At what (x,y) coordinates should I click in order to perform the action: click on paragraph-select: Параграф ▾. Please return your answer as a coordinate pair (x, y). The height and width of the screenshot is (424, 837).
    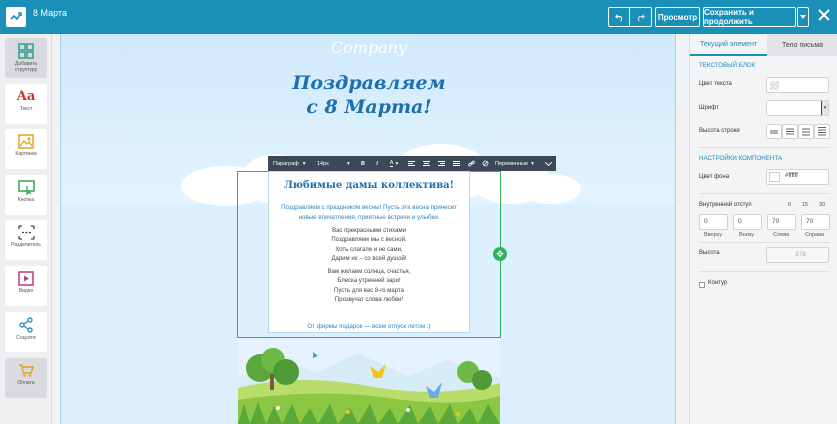
    Looking at the image, I should click on (290, 163).